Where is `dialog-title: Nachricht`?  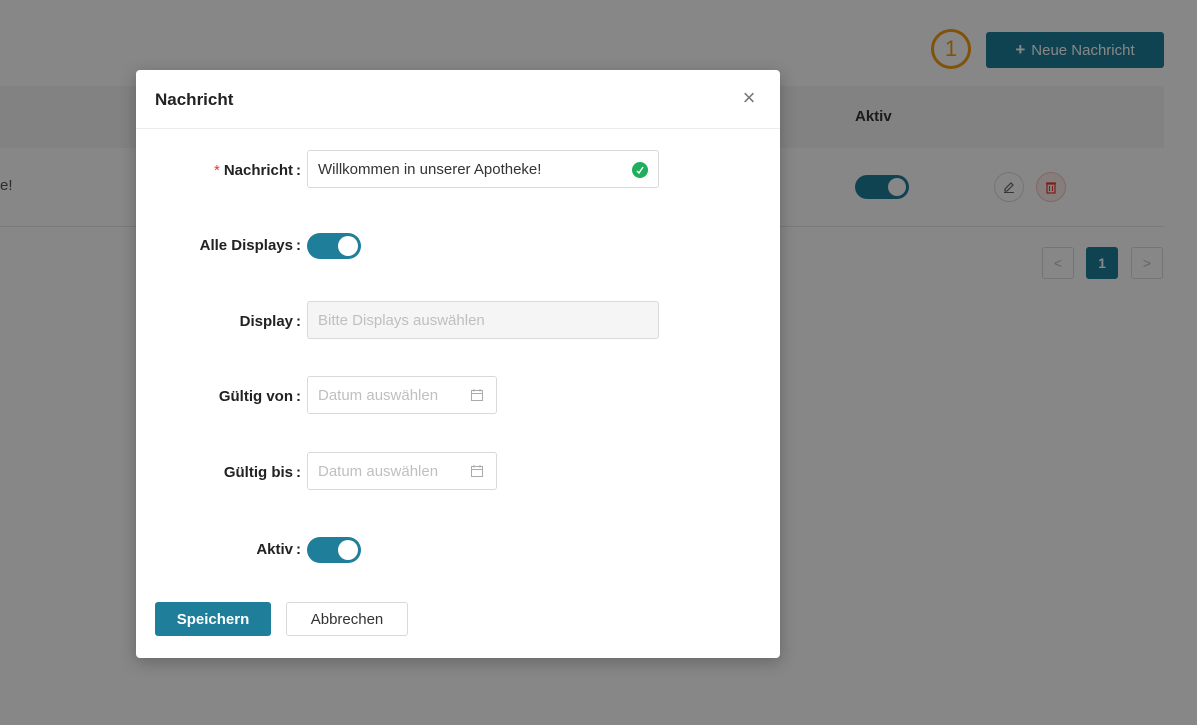 dialog-title: Nachricht is located at coordinates (194, 99).